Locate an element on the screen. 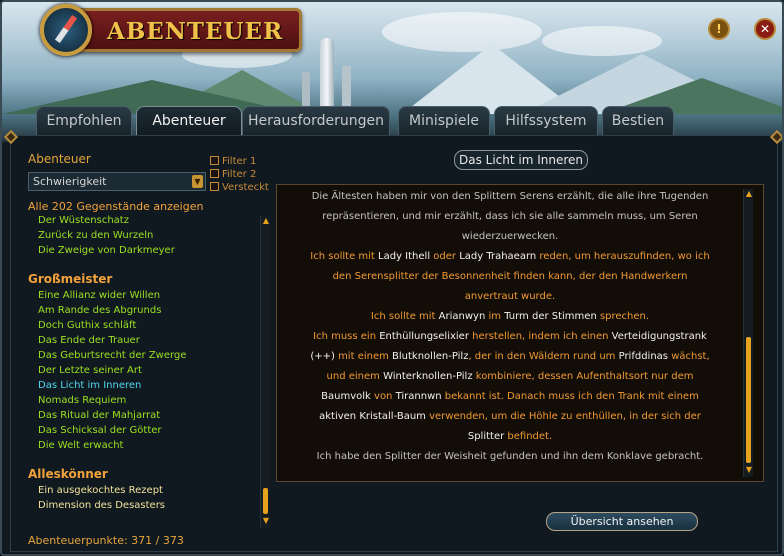 Image resolution: width=784 pixels, height=556 pixels. filter-2-checkbox: Filter 2 is located at coordinates (233, 174).